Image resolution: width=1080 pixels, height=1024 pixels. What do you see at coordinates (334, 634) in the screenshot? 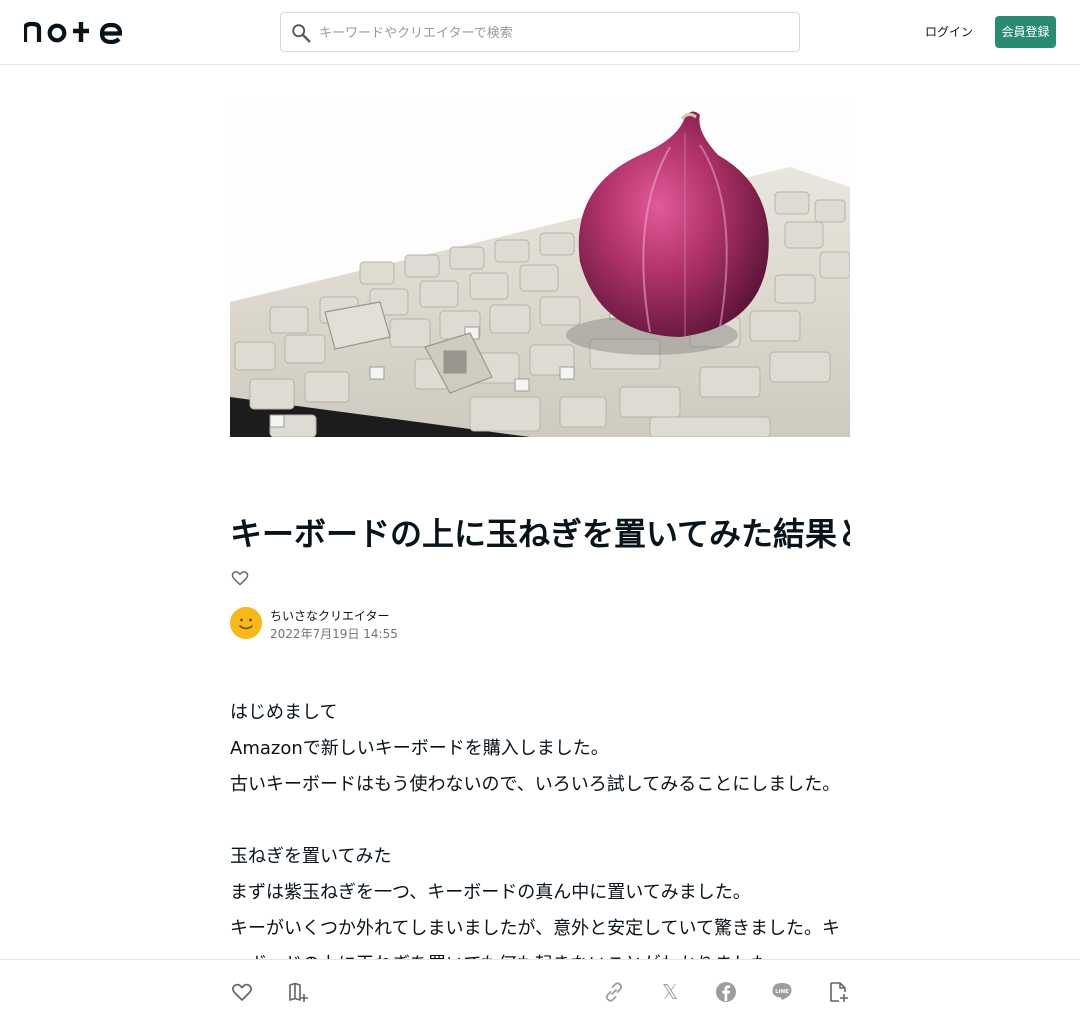
I see `publish-date: 2022年7月19日 14:55` at bounding box center [334, 634].